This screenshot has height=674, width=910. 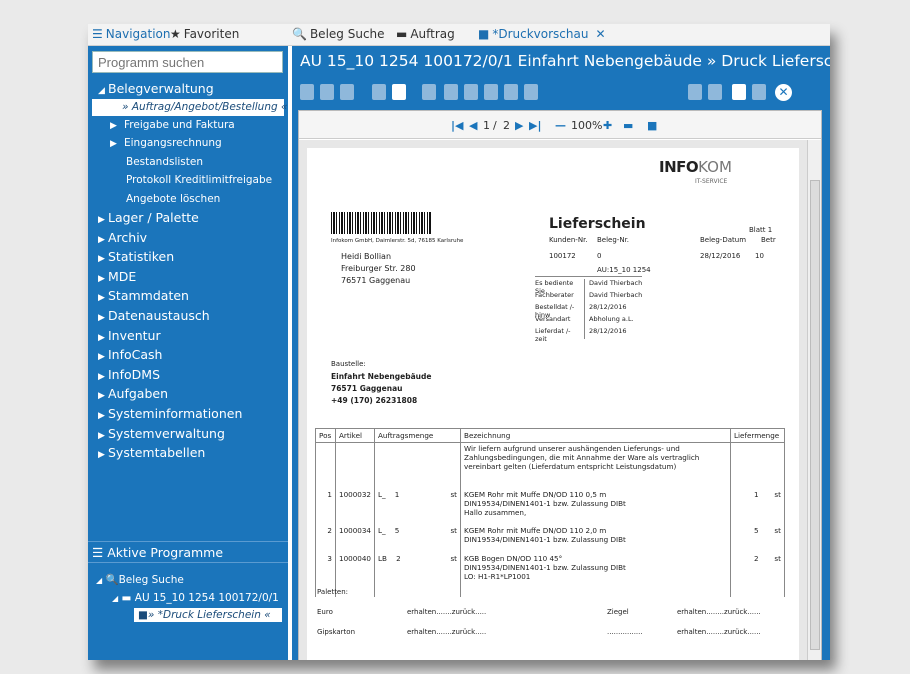 I want to click on calculator-icon, so click(x=491, y=92).